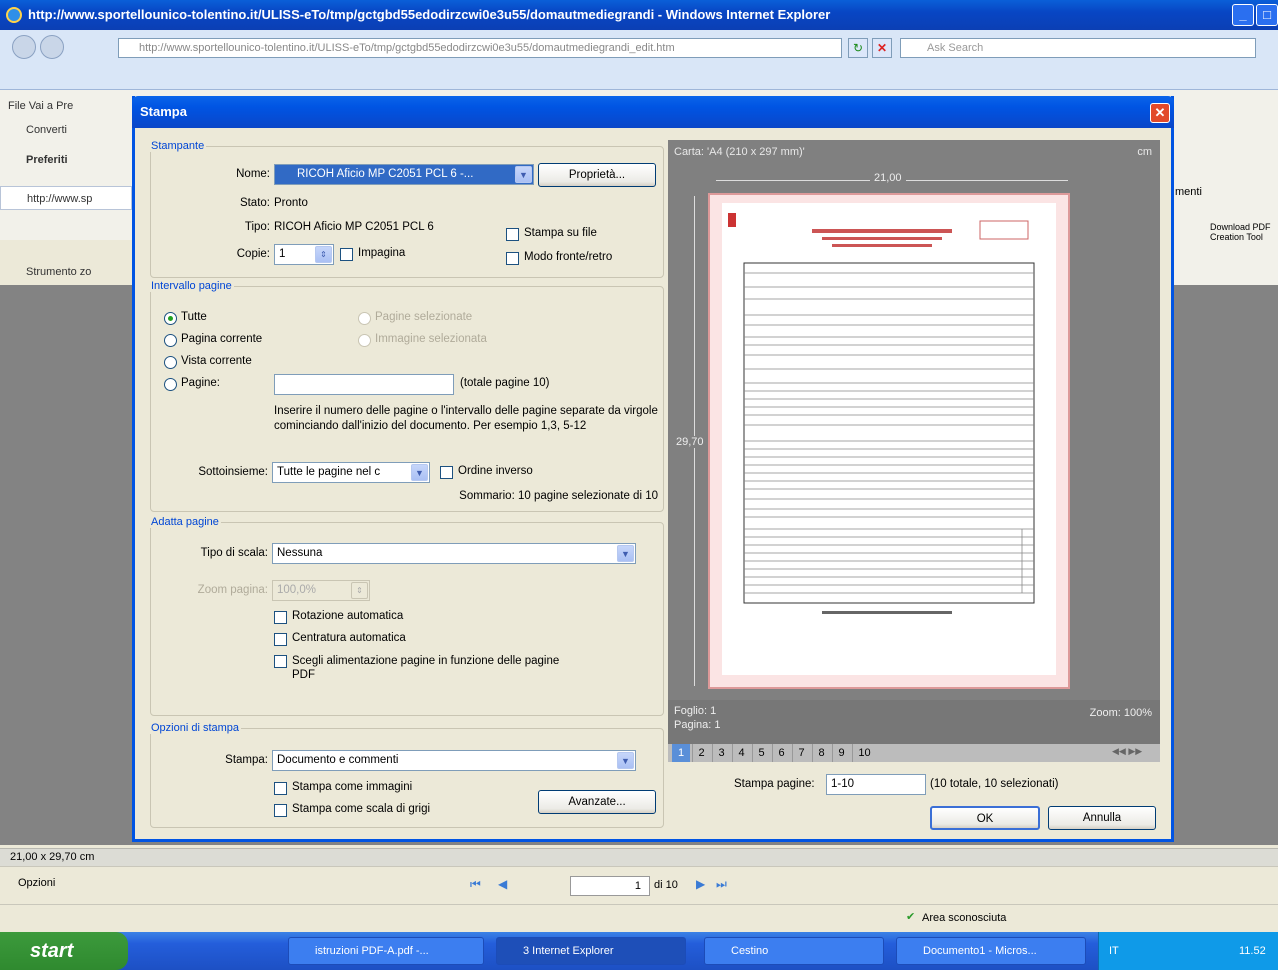 This screenshot has height=970, width=1278. I want to click on annulla-button: Annulla, so click(1102, 818).